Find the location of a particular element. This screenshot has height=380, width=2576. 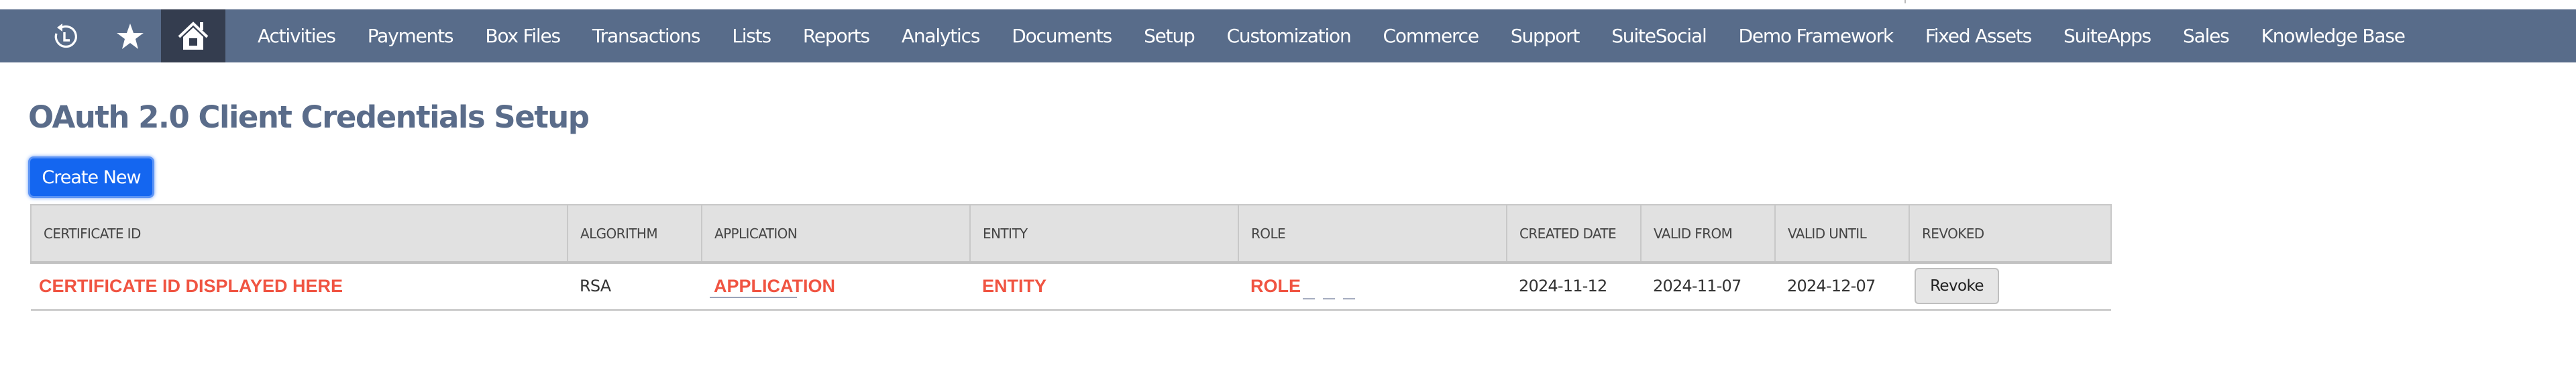

cell-entity: ENTITY is located at coordinates (1104, 287).